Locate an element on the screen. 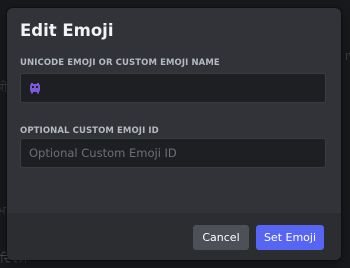 The width and height of the screenshot is (350, 268). set-emoji-button: Set Emoji is located at coordinates (290, 237).